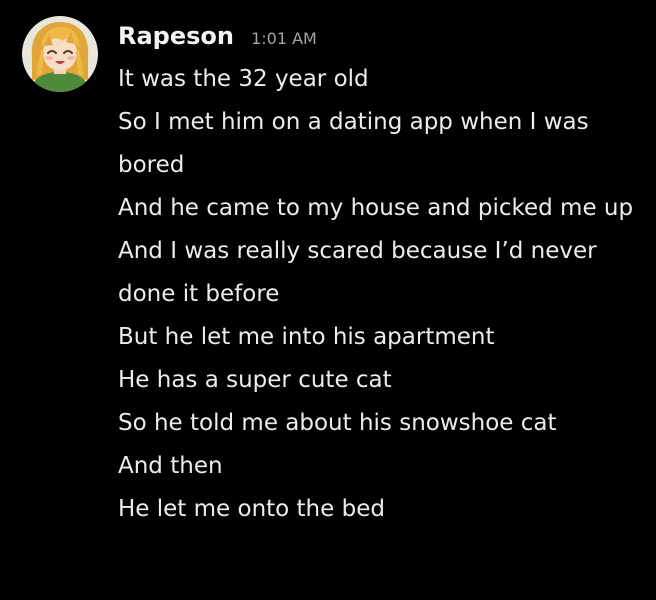 The width and height of the screenshot is (656, 600). What do you see at coordinates (176, 36) in the screenshot?
I see `username: Rapeson` at bounding box center [176, 36].